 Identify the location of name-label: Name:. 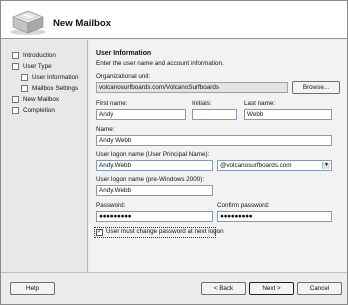
(105, 129).